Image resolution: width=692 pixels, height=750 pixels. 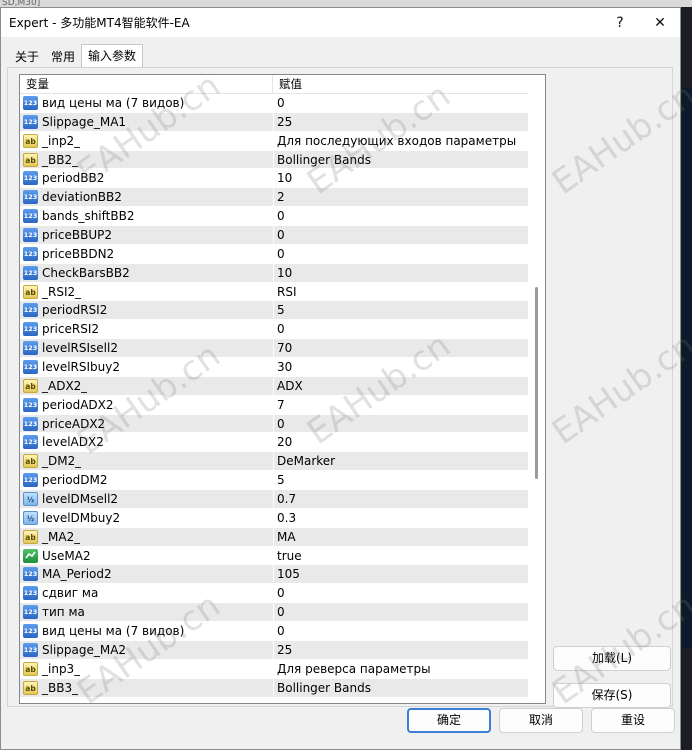 What do you see at coordinates (401, 442) in the screenshot?
I see `parameter-value: 20` at bounding box center [401, 442].